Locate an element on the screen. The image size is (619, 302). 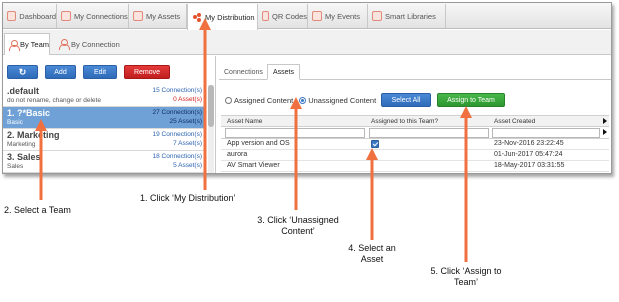
tab-label: By Team is located at coordinates (34, 44).